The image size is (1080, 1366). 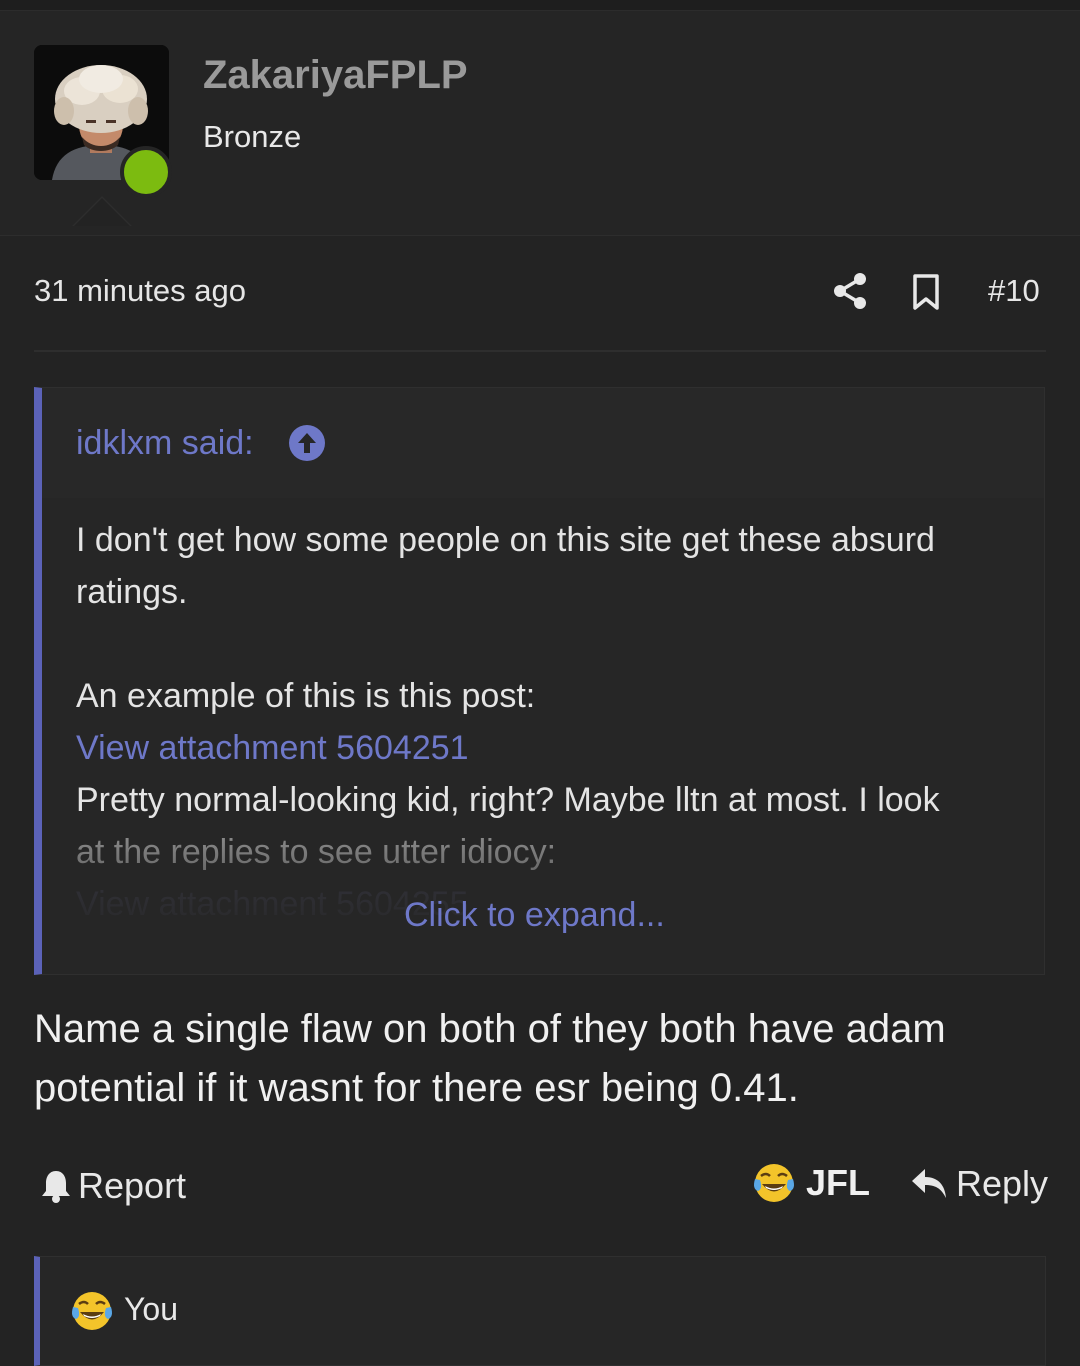 I want to click on share-icon, so click(x=850, y=291).